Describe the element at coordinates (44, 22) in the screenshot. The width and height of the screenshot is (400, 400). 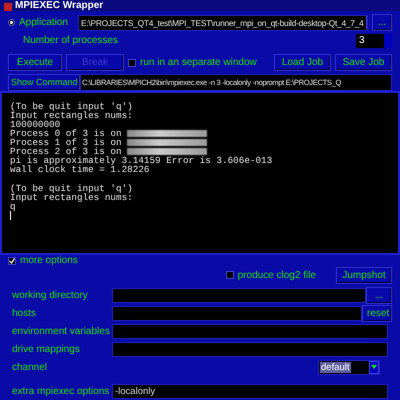
I see `application-label: Application` at that location.